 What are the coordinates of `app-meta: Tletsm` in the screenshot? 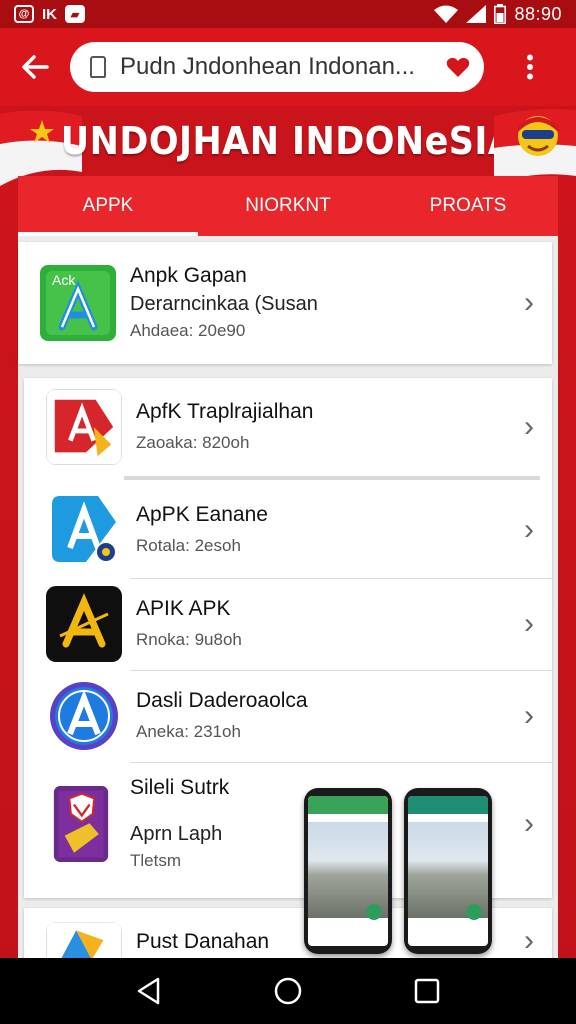 It's located at (155, 860).